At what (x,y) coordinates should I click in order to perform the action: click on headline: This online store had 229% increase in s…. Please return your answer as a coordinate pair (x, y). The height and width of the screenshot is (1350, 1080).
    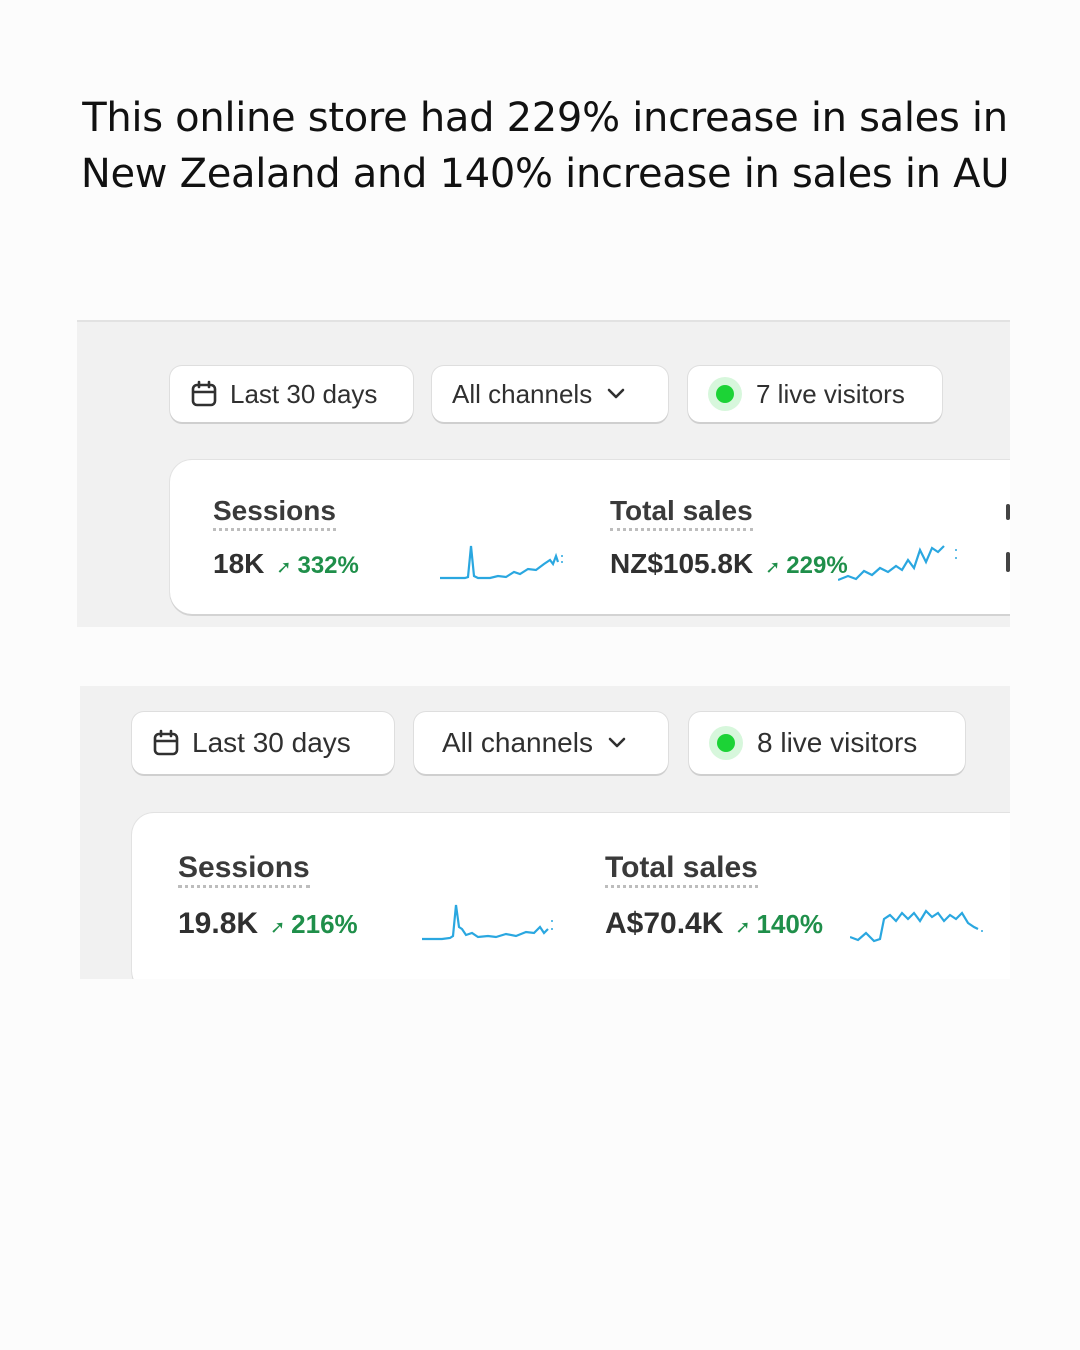
    Looking at the image, I should click on (545, 146).